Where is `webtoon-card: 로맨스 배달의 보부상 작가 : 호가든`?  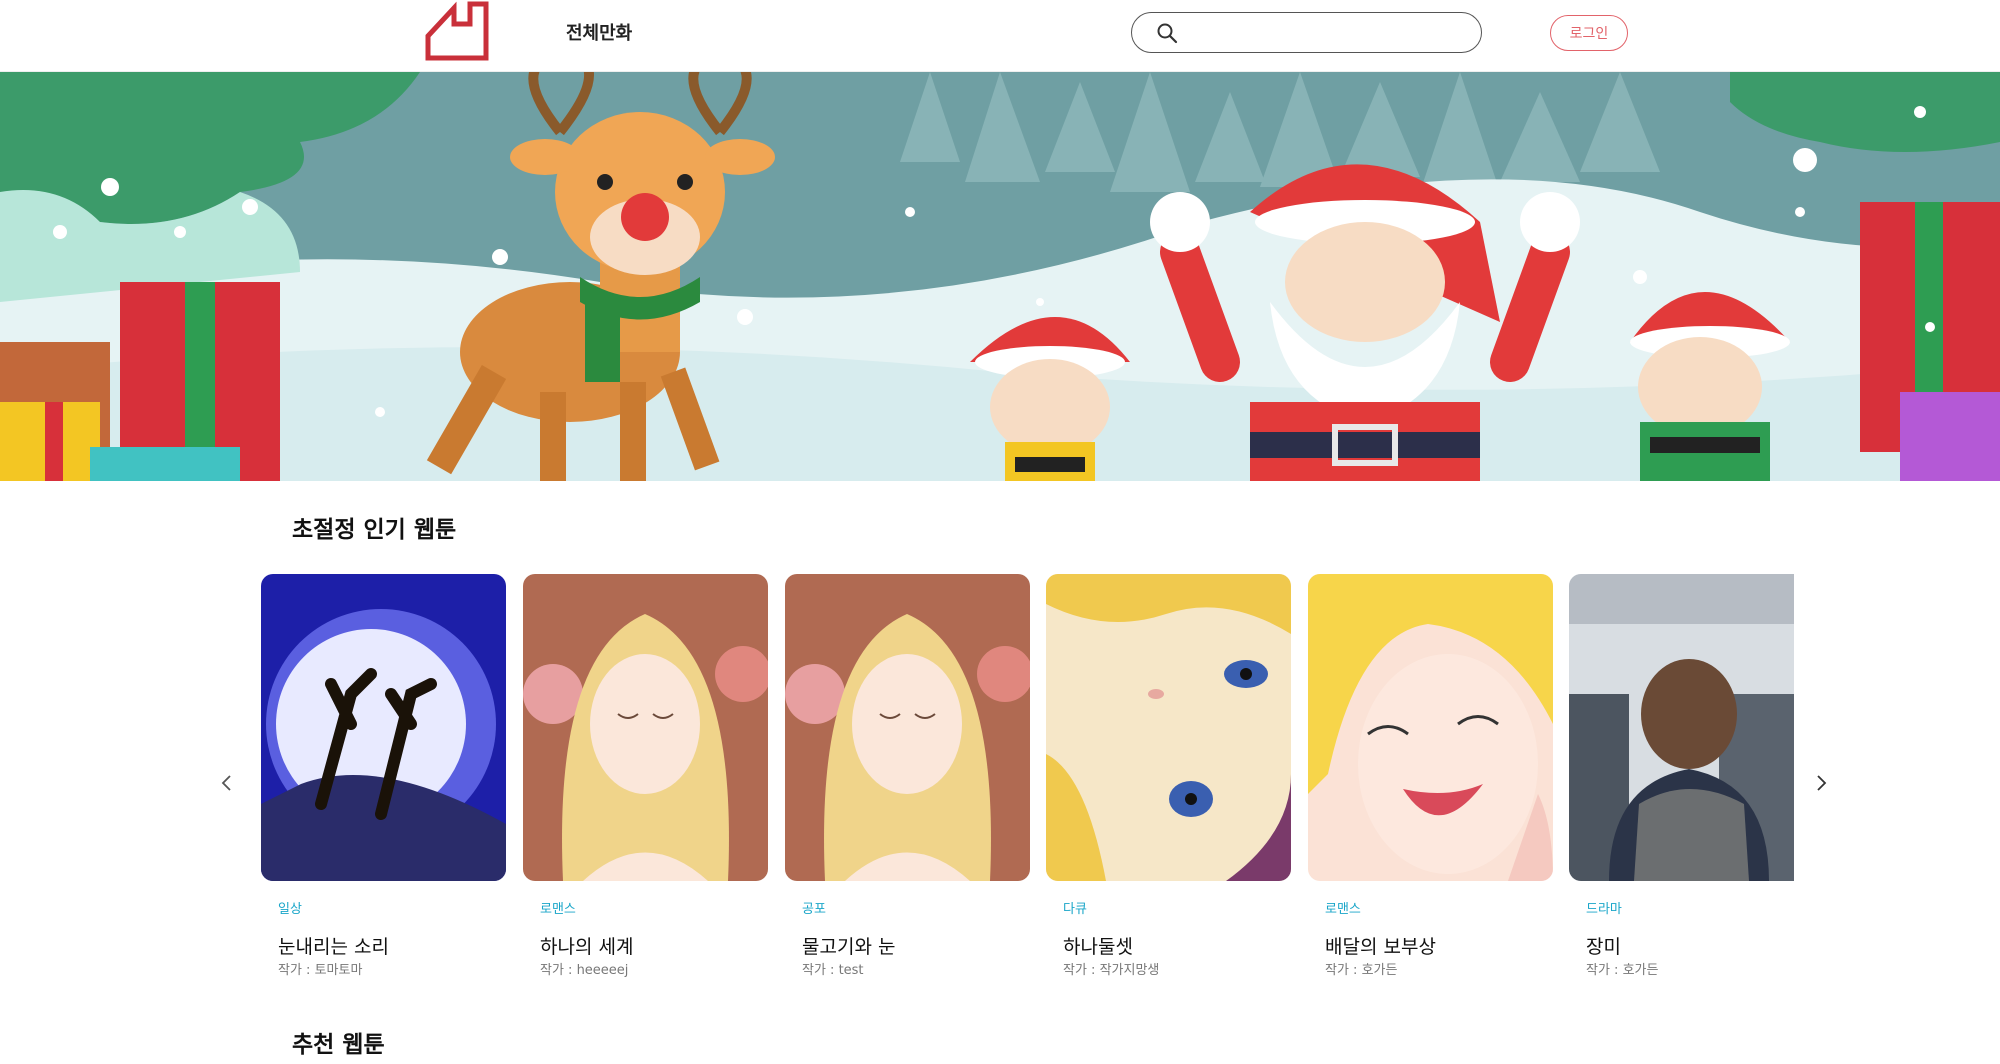
webtoon-card: 로맨스 배달의 보부상 작가 : 호가든 is located at coordinates (1430, 776).